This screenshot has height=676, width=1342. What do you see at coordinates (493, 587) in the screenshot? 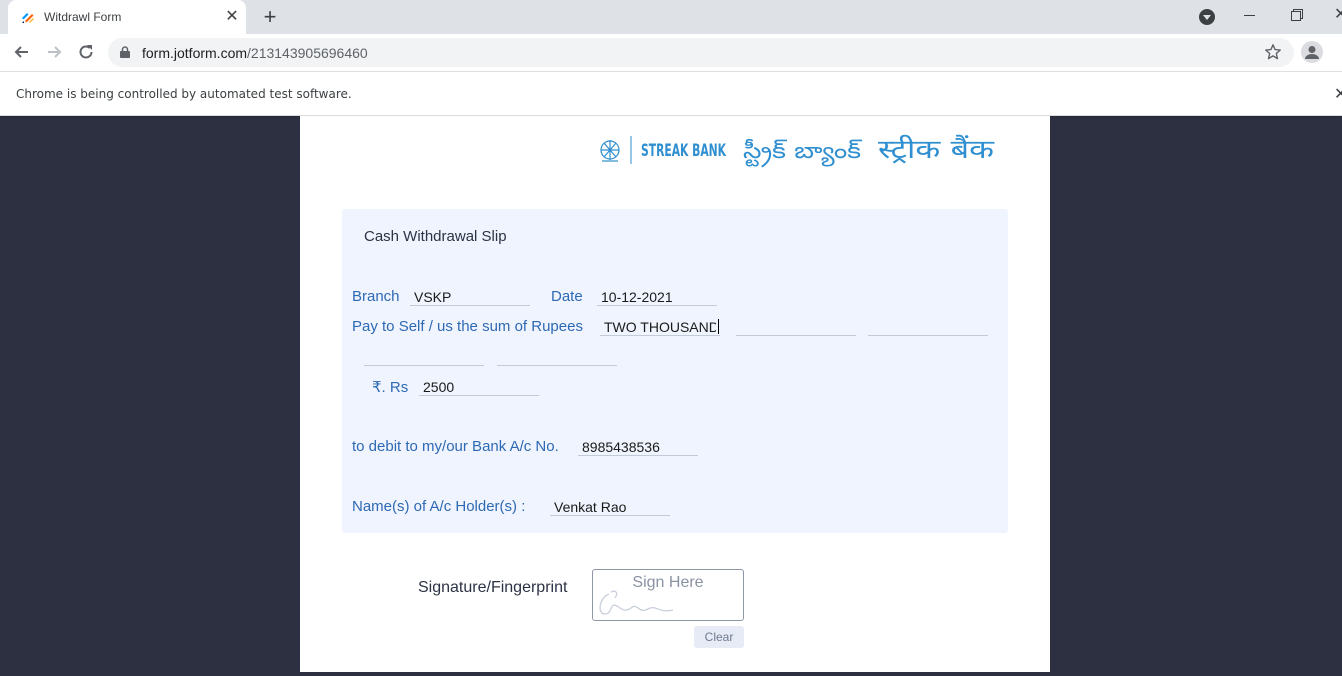
I see `signature-label: Signature/Fingerprint` at bounding box center [493, 587].